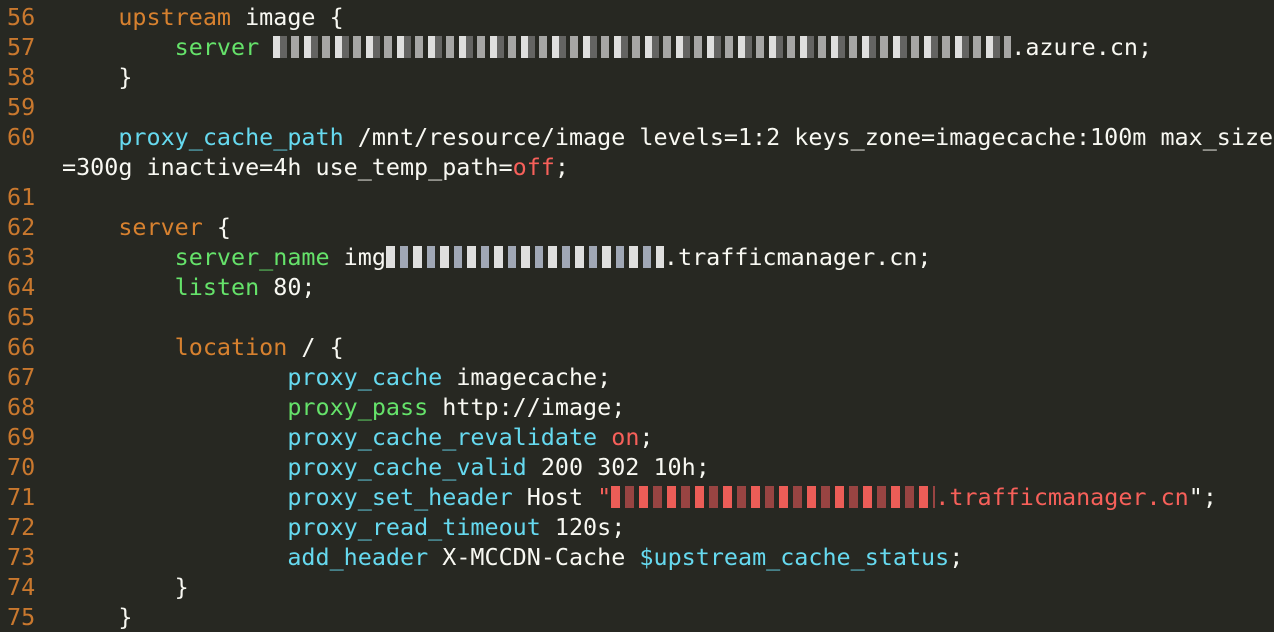 The width and height of the screenshot is (1274, 632). What do you see at coordinates (555, 497) in the screenshot?
I see `code-token: Host` at bounding box center [555, 497].